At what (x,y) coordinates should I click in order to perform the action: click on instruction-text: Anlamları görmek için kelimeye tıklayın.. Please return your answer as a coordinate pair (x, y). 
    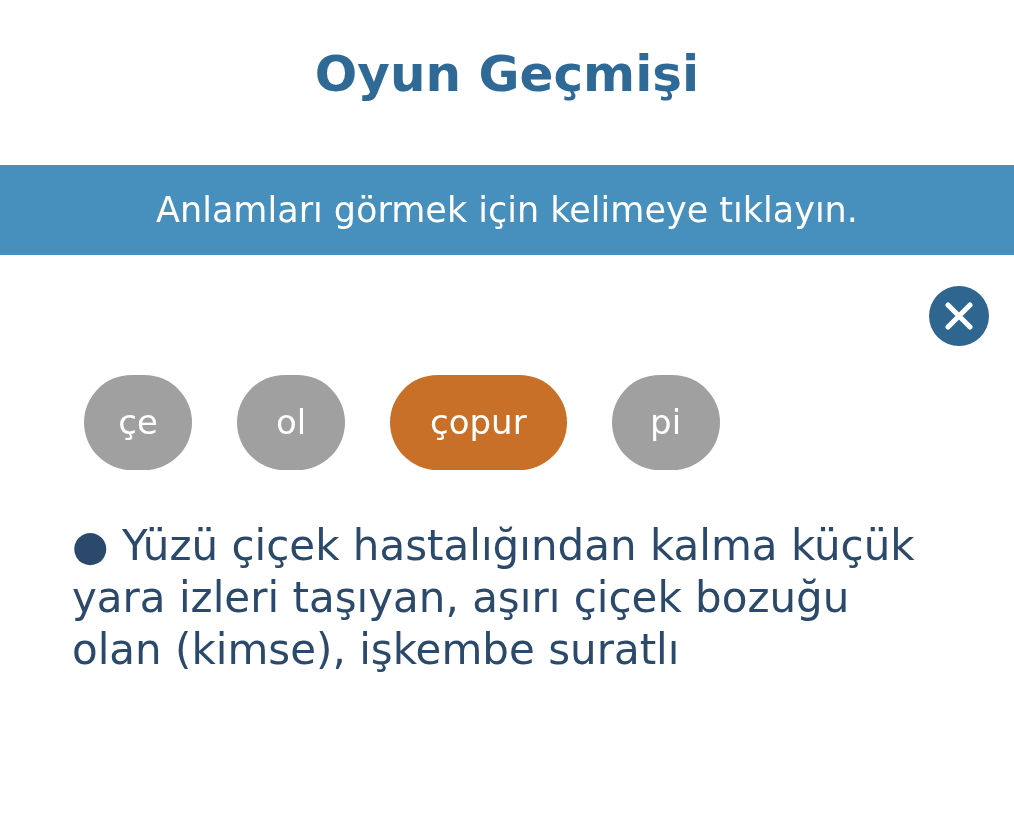
    Looking at the image, I should click on (507, 210).